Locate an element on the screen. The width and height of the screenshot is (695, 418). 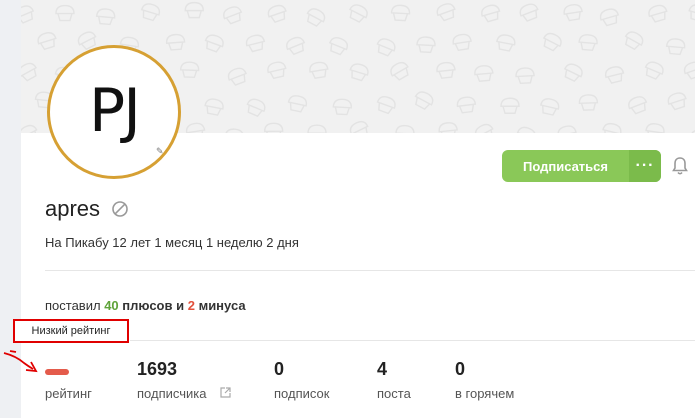
plus-count: 40 is located at coordinates (111, 305).